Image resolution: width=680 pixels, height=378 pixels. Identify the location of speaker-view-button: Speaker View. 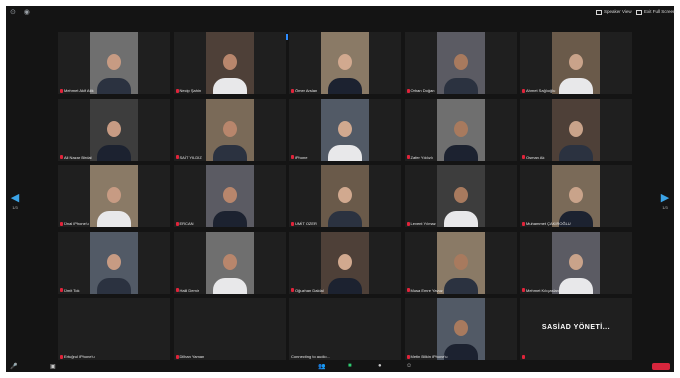
(614, 12).